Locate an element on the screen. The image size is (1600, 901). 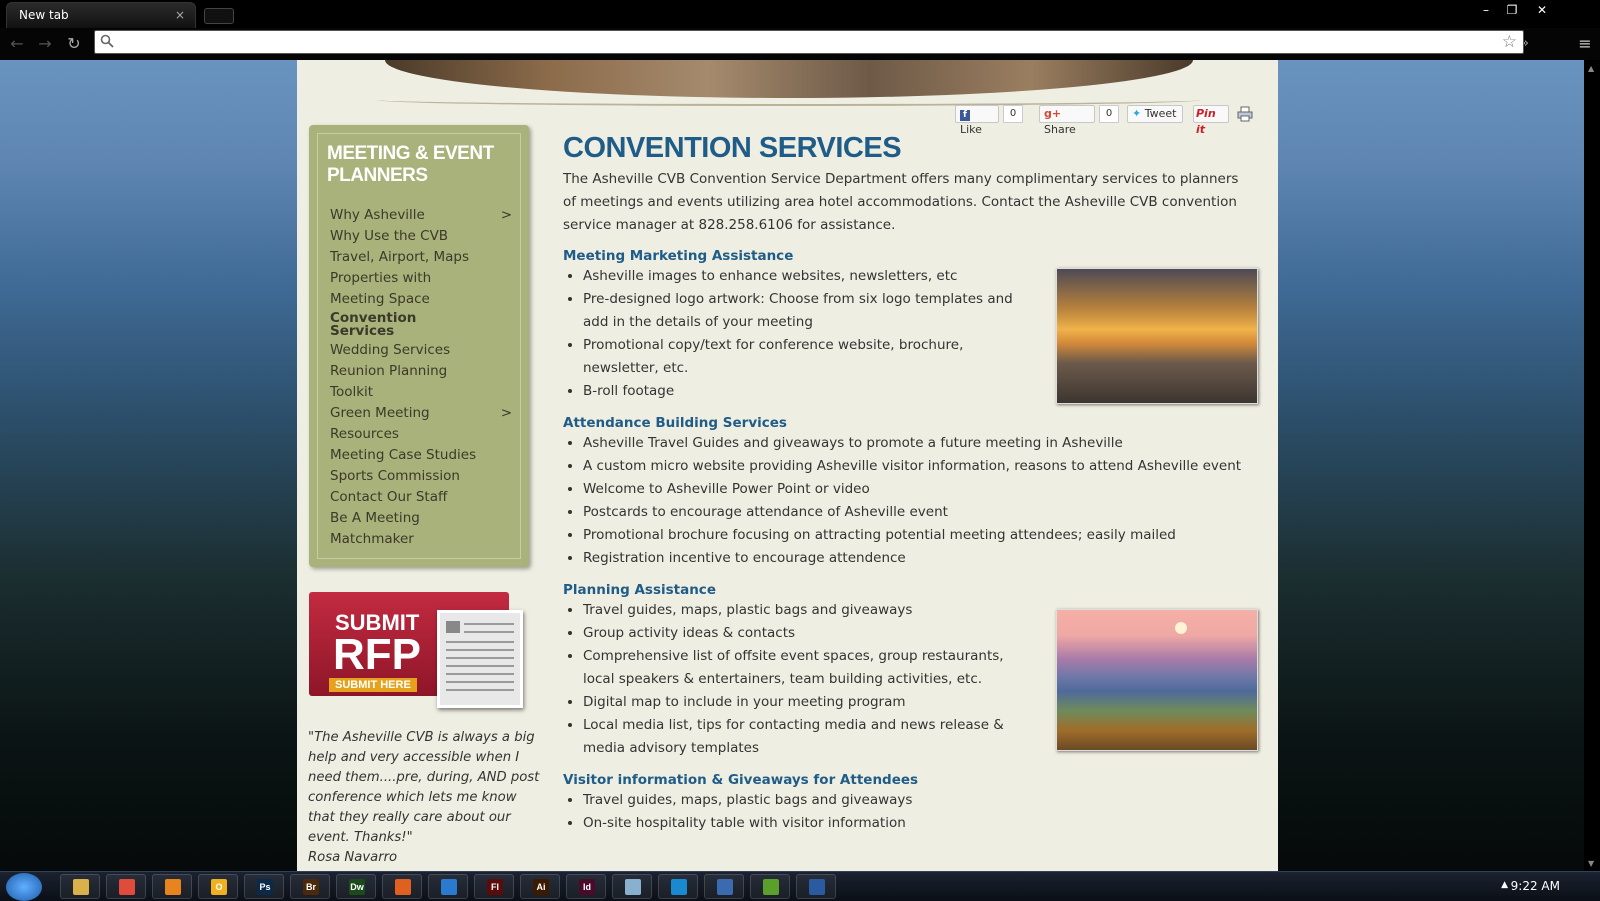
sidebar-item-label: Sports Commission is located at coordinates (395, 476).